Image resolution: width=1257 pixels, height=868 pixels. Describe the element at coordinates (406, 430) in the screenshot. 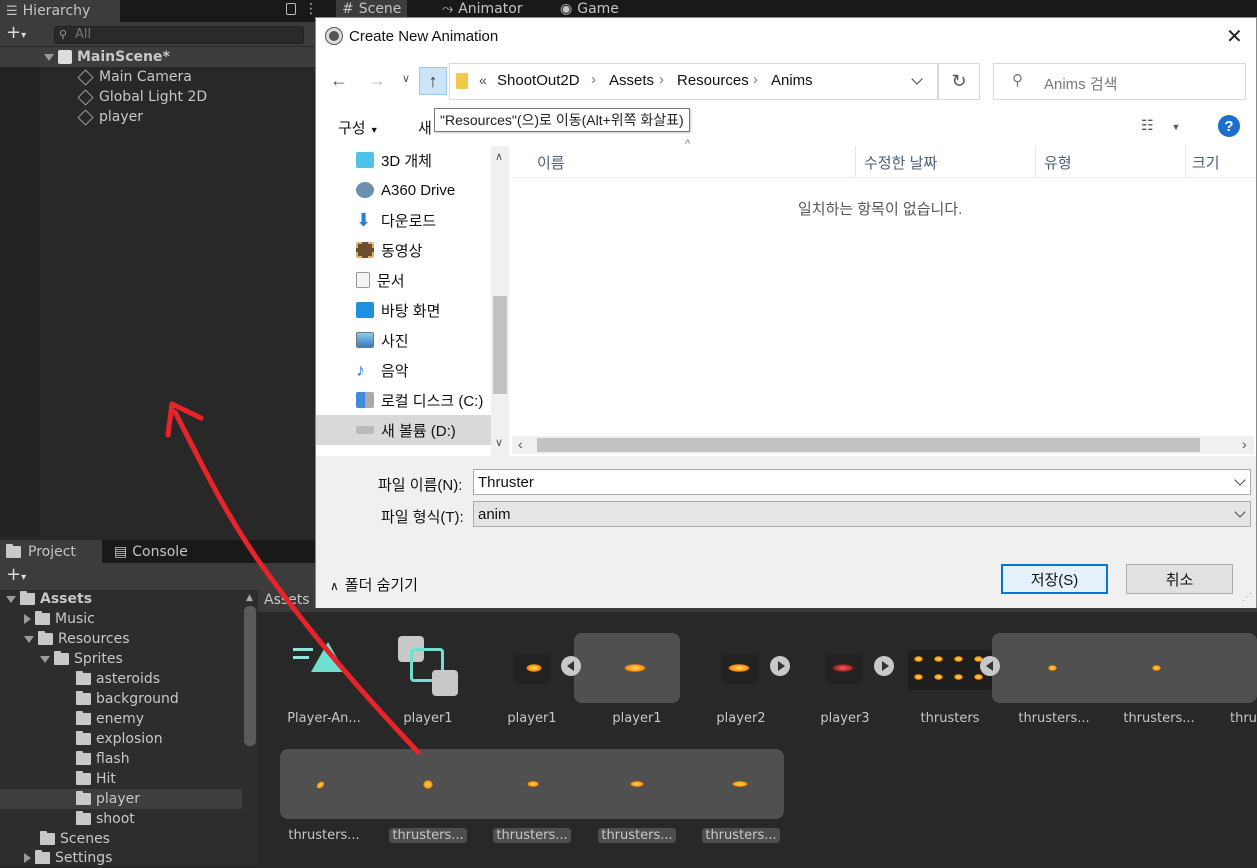

I see `nav-item-volume-d: 새 볼륨 (D:)` at that location.